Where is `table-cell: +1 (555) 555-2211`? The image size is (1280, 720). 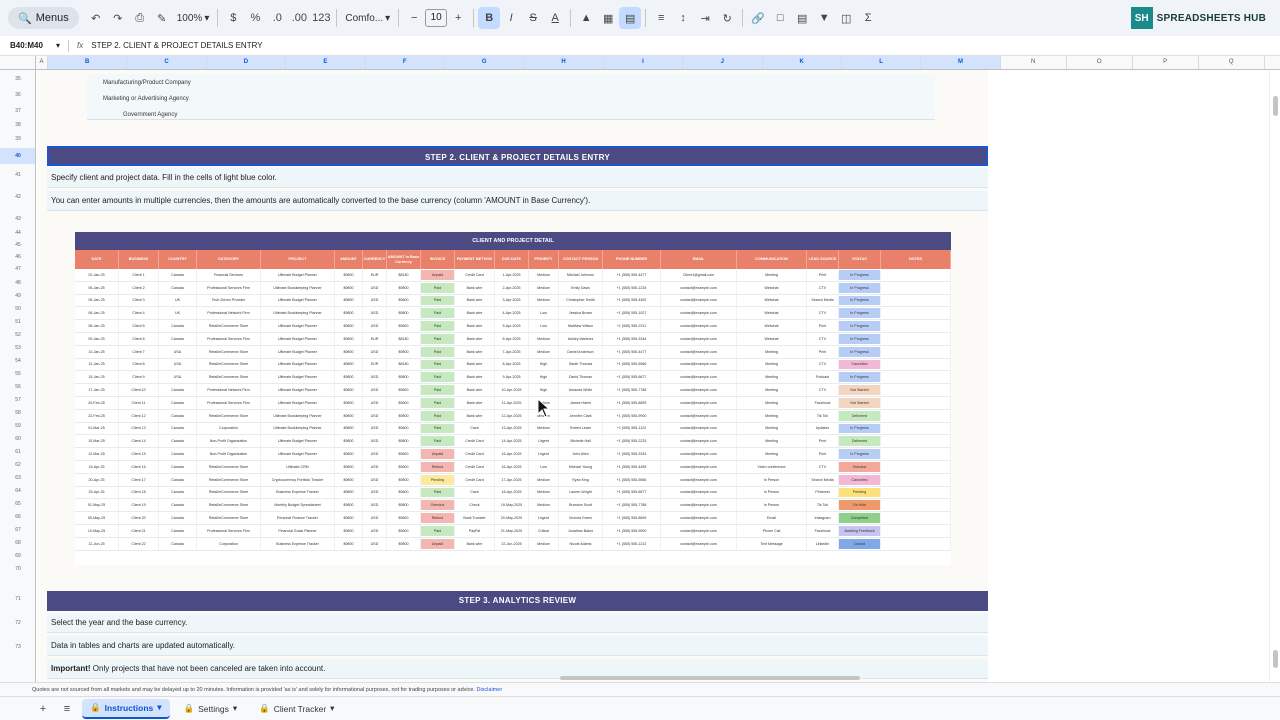
table-cell: +1 (555) 555-2211 is located at coordinates (632, 326).